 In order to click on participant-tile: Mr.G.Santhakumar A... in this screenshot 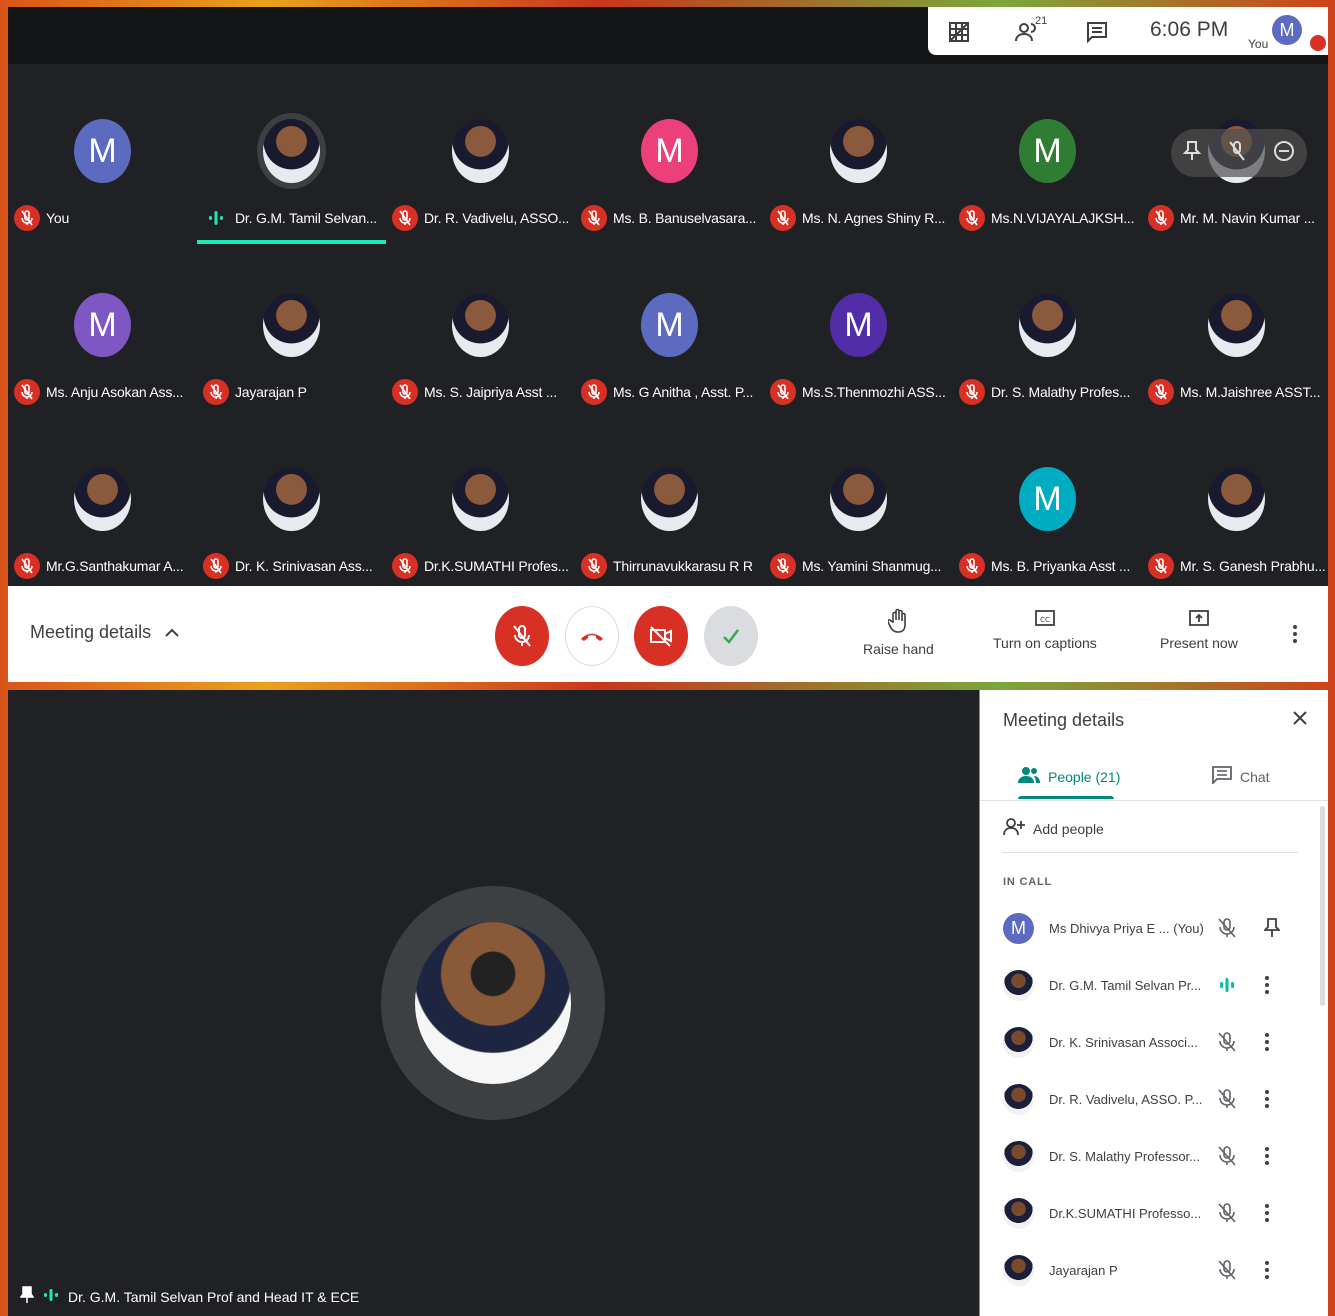, I will do `click(102, 512)`.